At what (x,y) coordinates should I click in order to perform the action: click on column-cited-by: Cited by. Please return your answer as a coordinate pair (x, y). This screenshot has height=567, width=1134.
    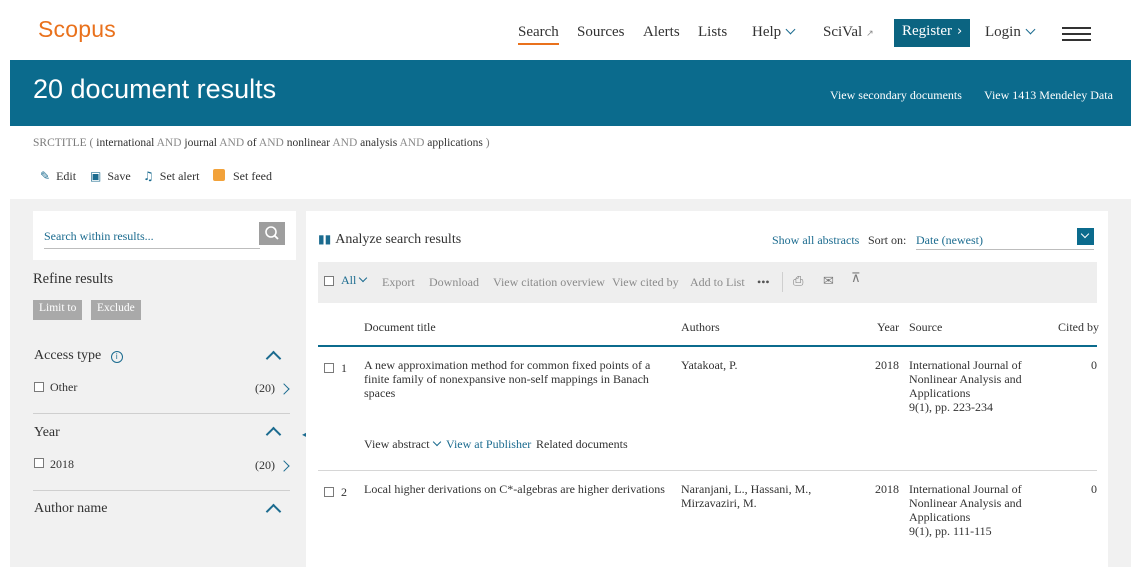
    Looking at the image, I should click on (1078, 327).